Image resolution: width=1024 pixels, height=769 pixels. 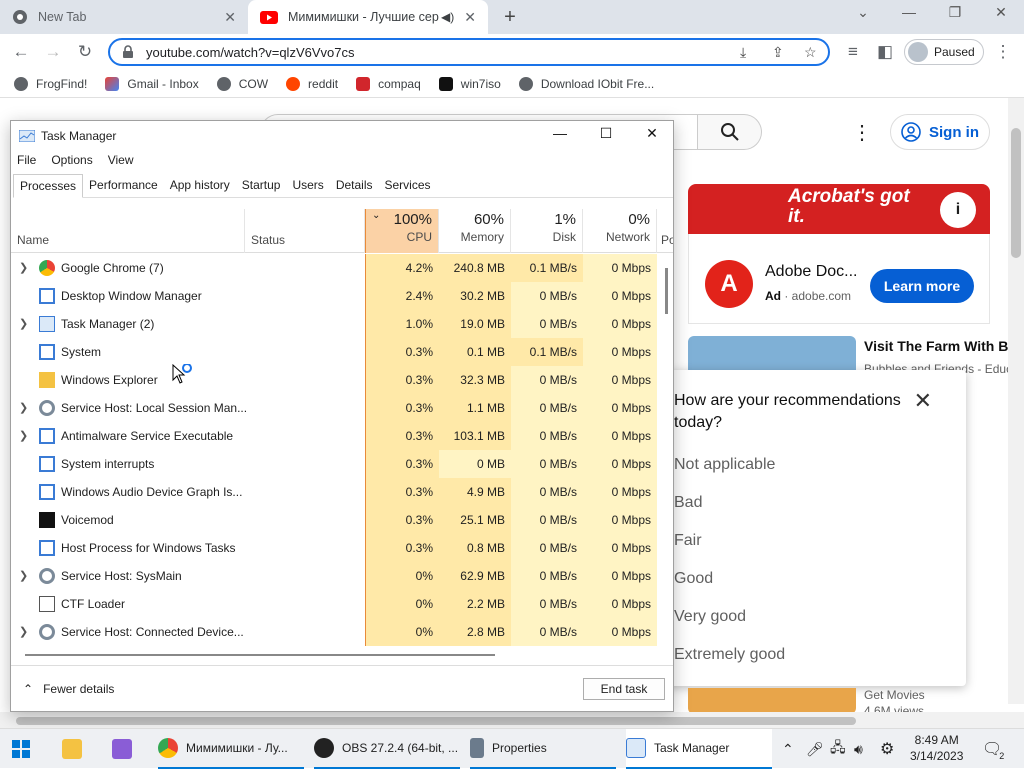 I want to click on tab-app-history: App history, so click(x=200, y=186).